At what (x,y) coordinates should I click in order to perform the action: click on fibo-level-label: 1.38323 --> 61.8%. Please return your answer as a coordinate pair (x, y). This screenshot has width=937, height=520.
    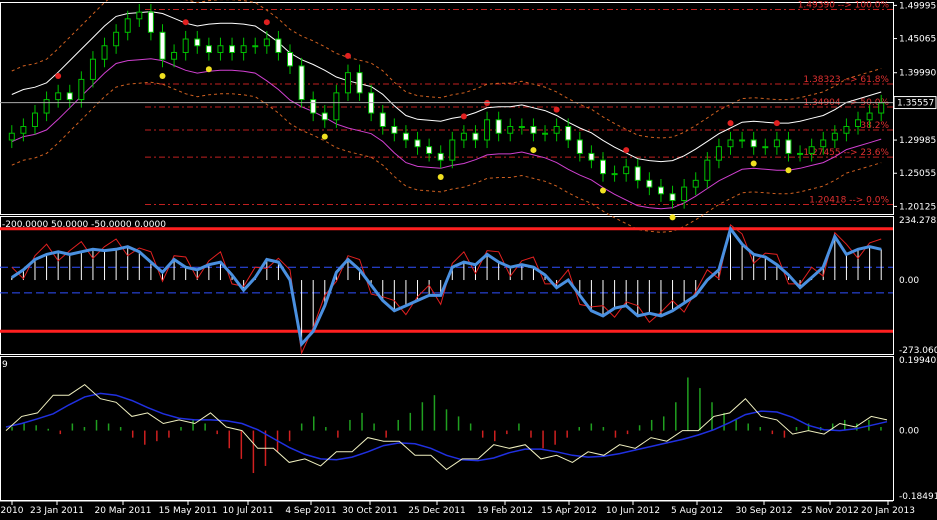
    Looking at the image, I should click on (846, 80).